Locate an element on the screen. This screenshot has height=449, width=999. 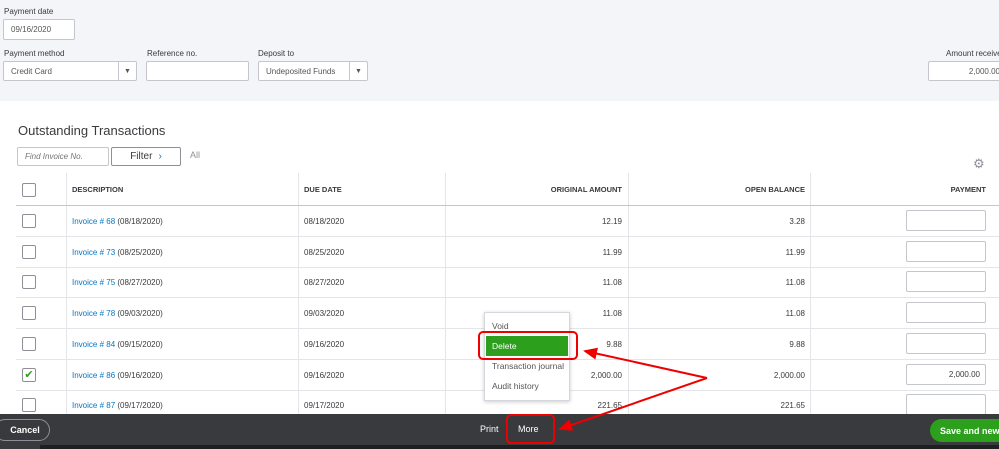
arrow-to-more is located at coordinates (633, 404).